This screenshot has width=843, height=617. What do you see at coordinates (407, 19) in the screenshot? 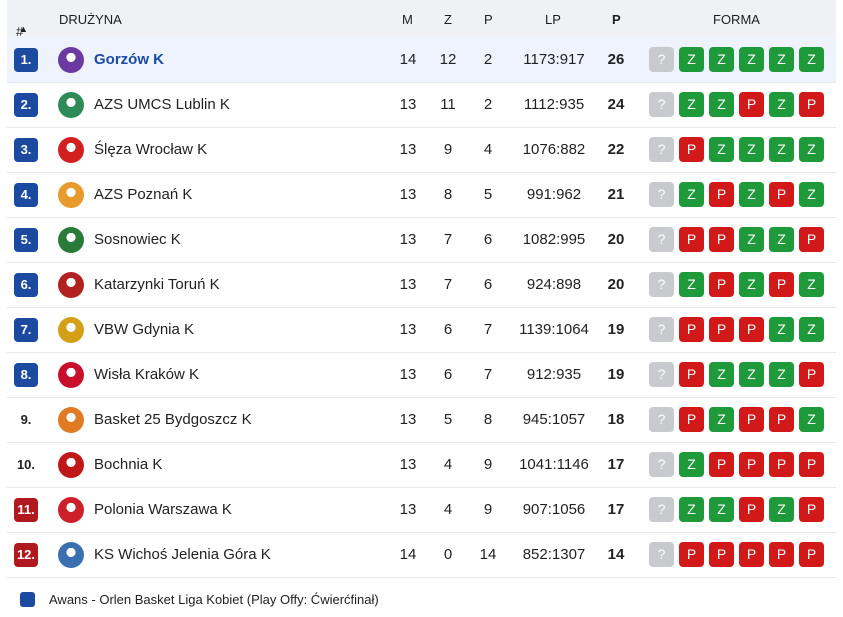
I see `matches-header: M` at bounding box center [407, 19].